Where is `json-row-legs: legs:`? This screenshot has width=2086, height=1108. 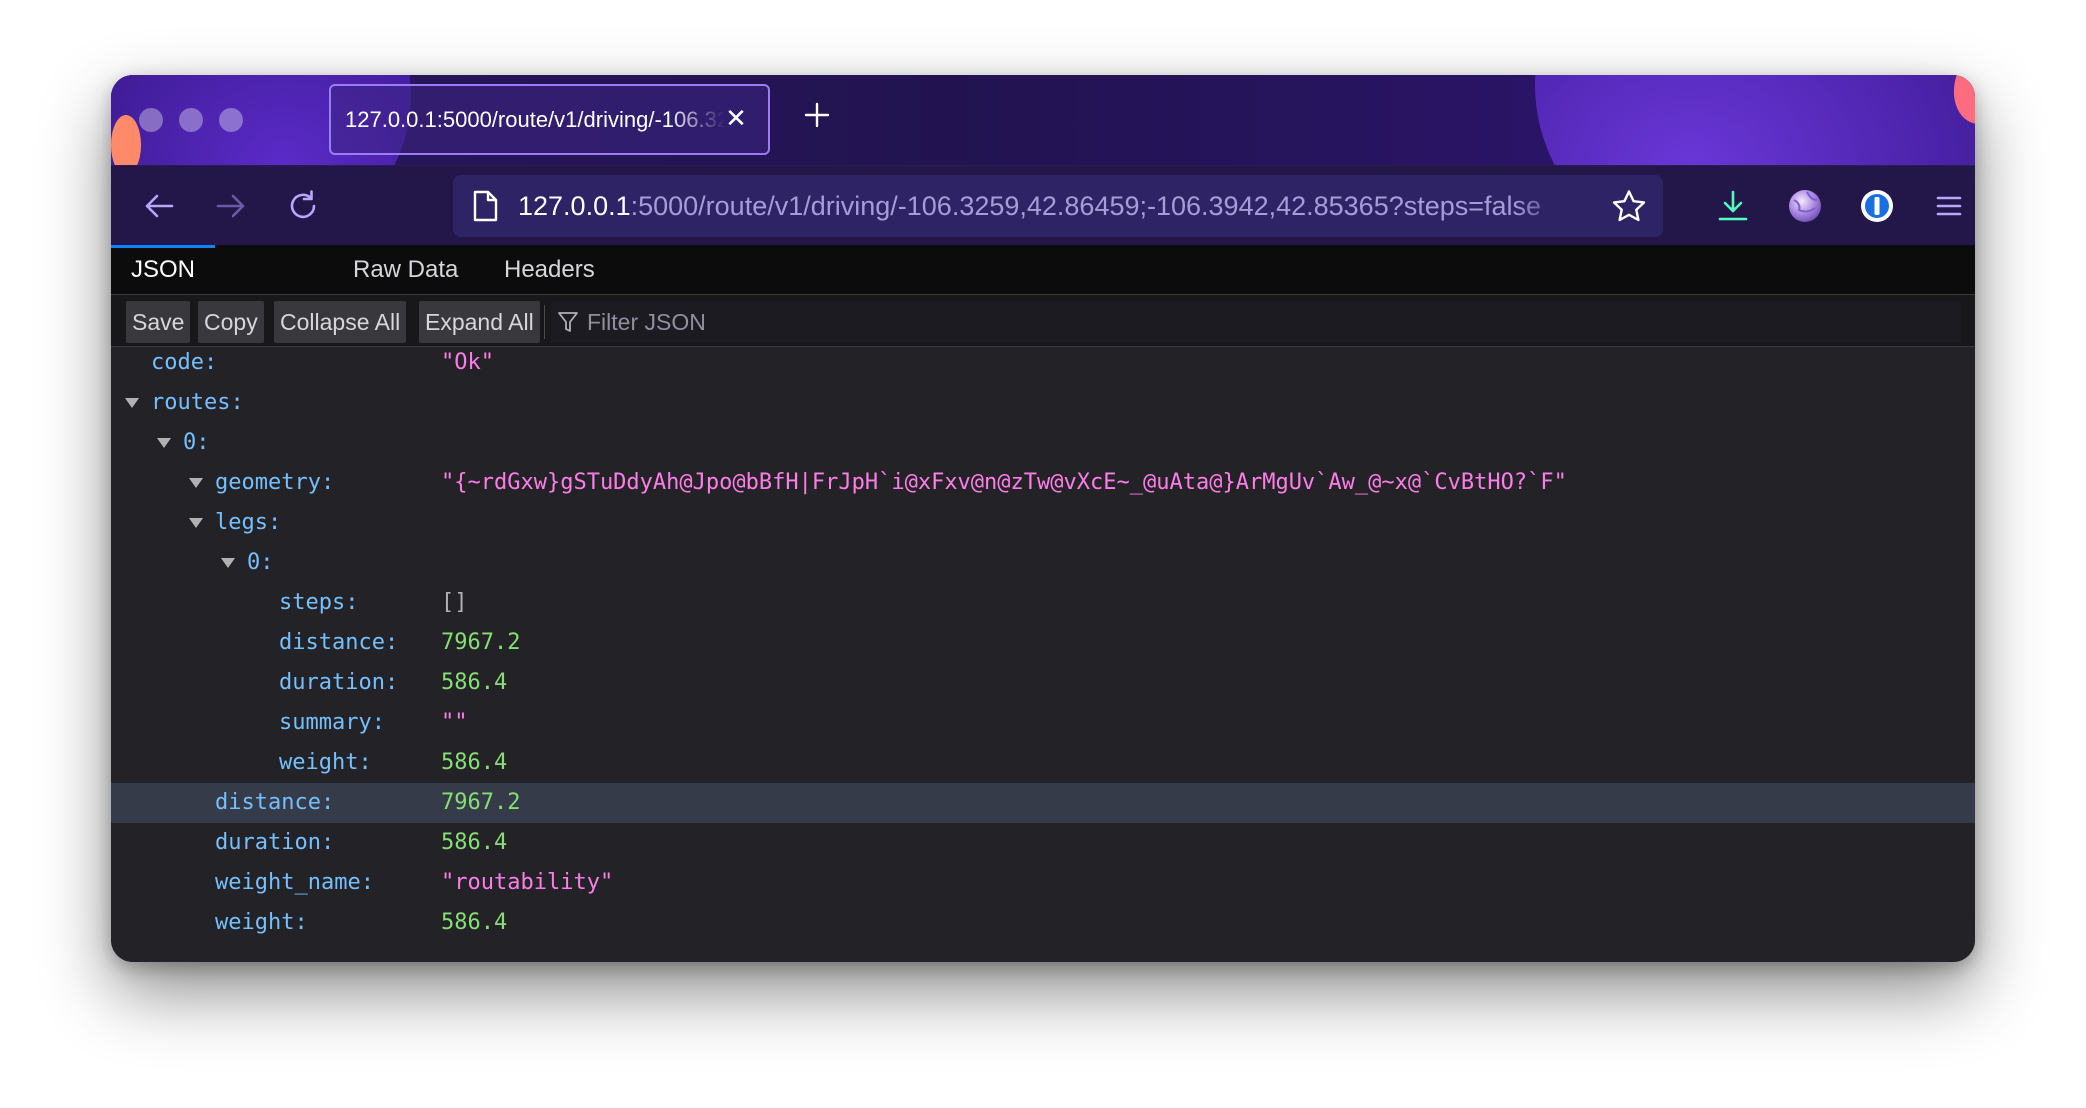 json-row-legs: legs: is located at coordinates (1043, 523).